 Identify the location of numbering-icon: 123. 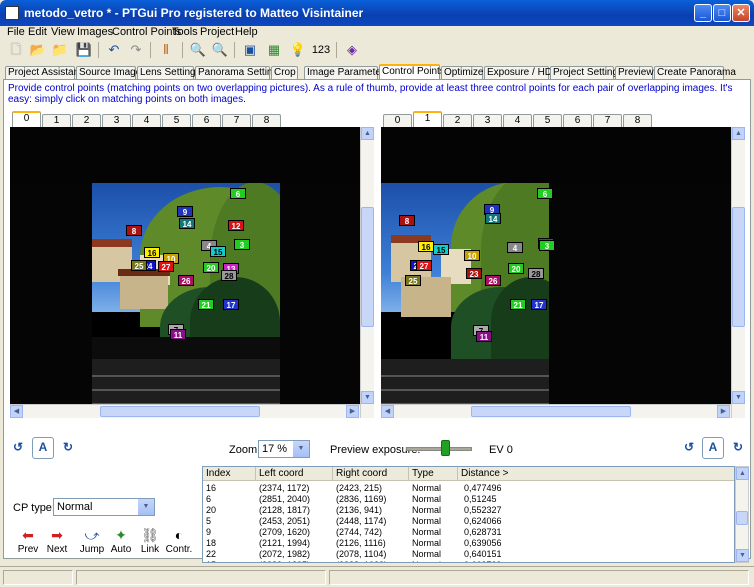
(321, 50).